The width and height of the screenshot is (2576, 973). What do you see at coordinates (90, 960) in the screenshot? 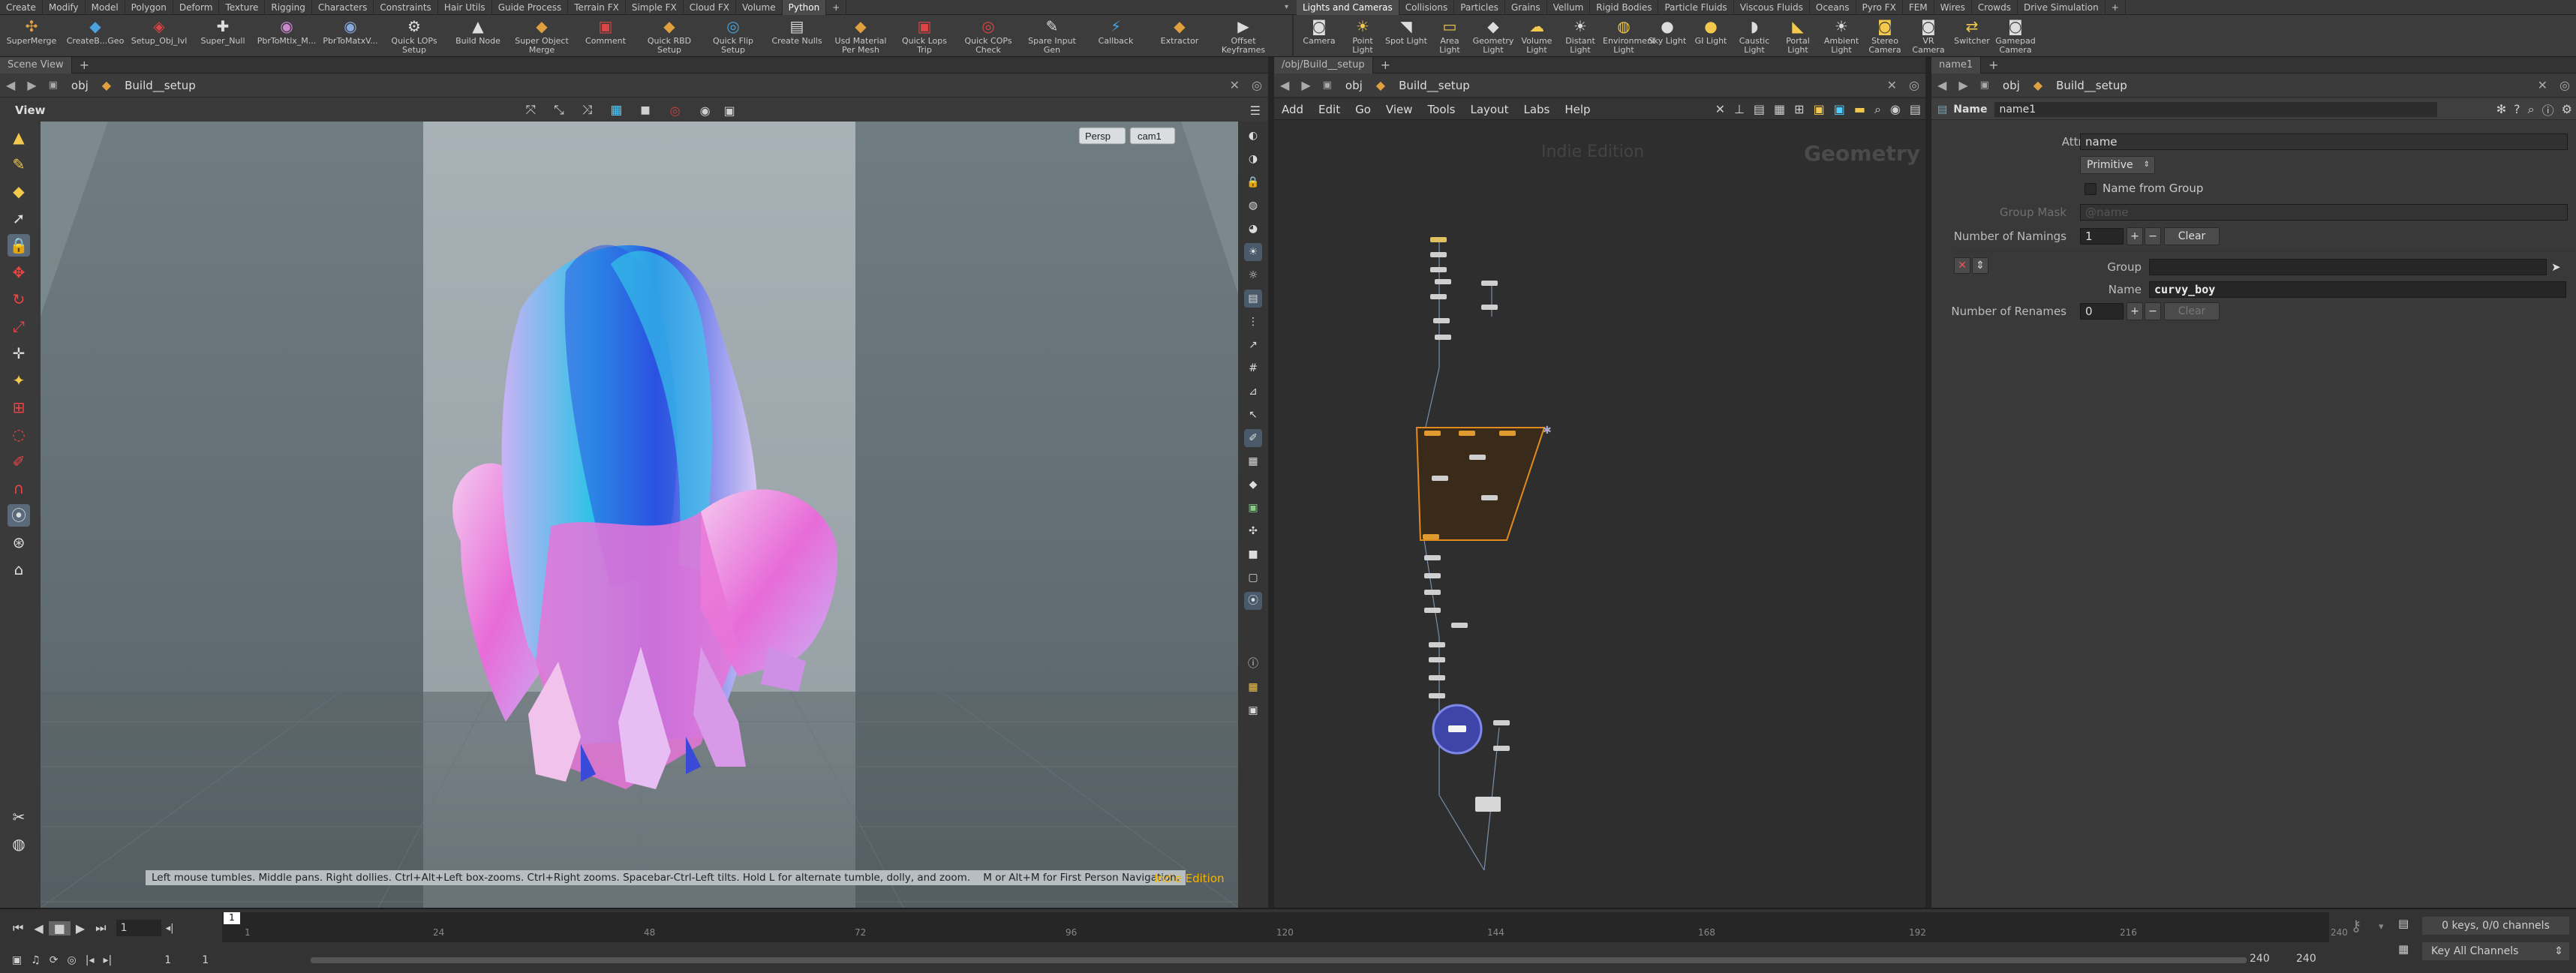
I see `range-prev-icon: |◂` at bounding box center [90, 960].